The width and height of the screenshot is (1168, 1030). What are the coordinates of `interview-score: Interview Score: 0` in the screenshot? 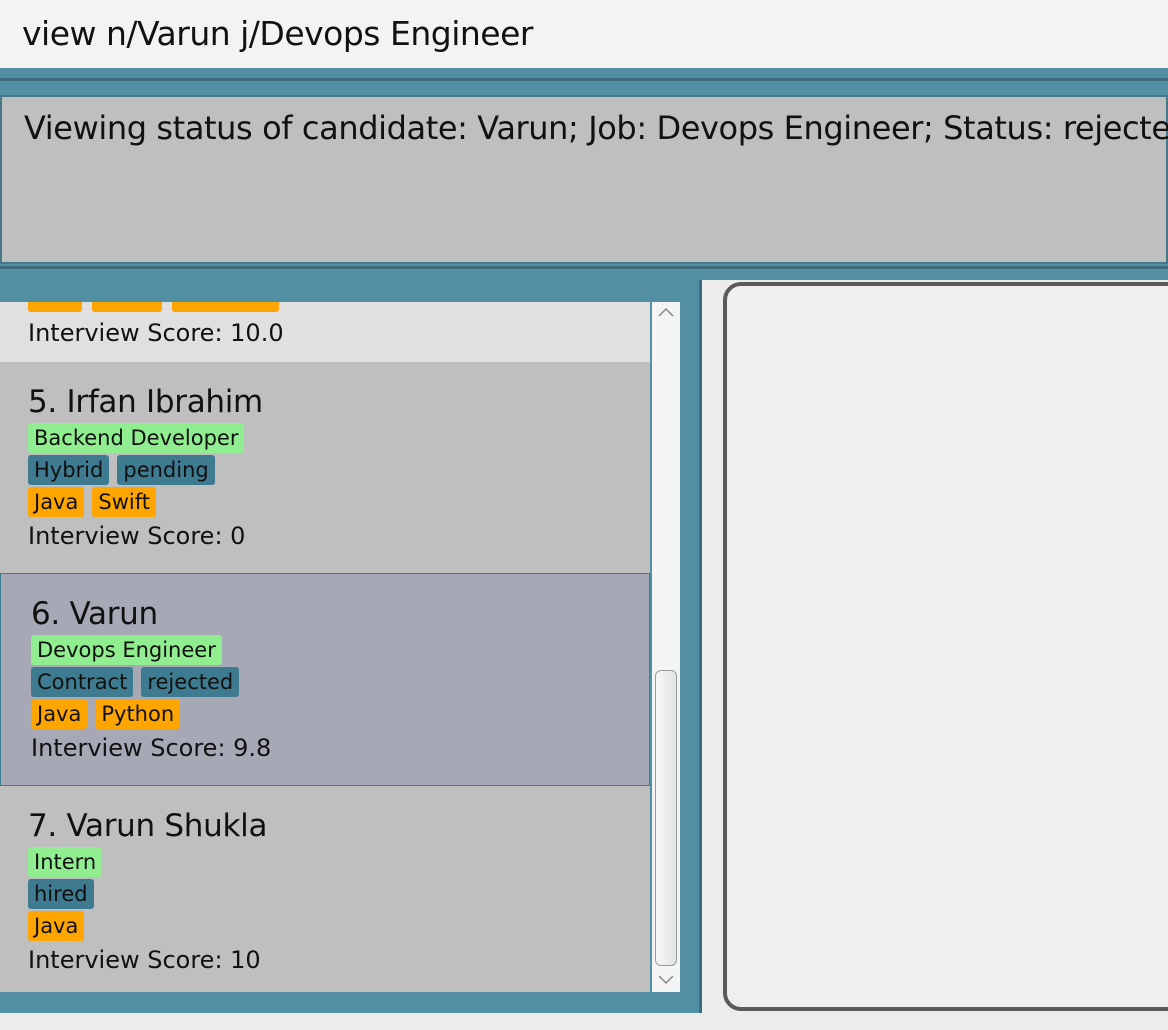 It's located at (137, 536).